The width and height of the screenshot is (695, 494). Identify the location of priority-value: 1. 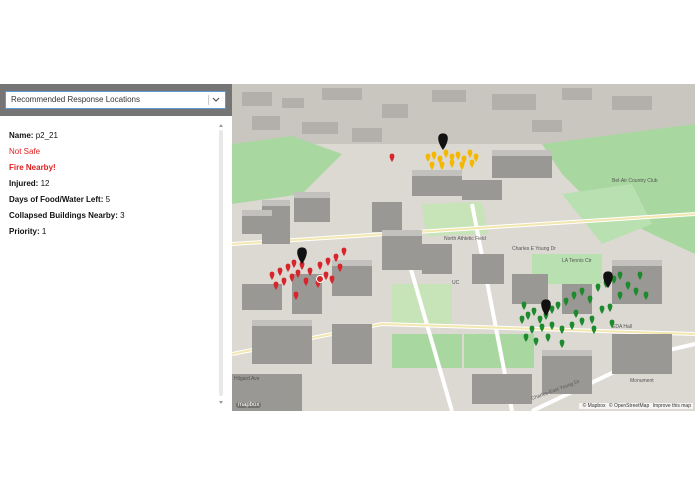
(44, 231).